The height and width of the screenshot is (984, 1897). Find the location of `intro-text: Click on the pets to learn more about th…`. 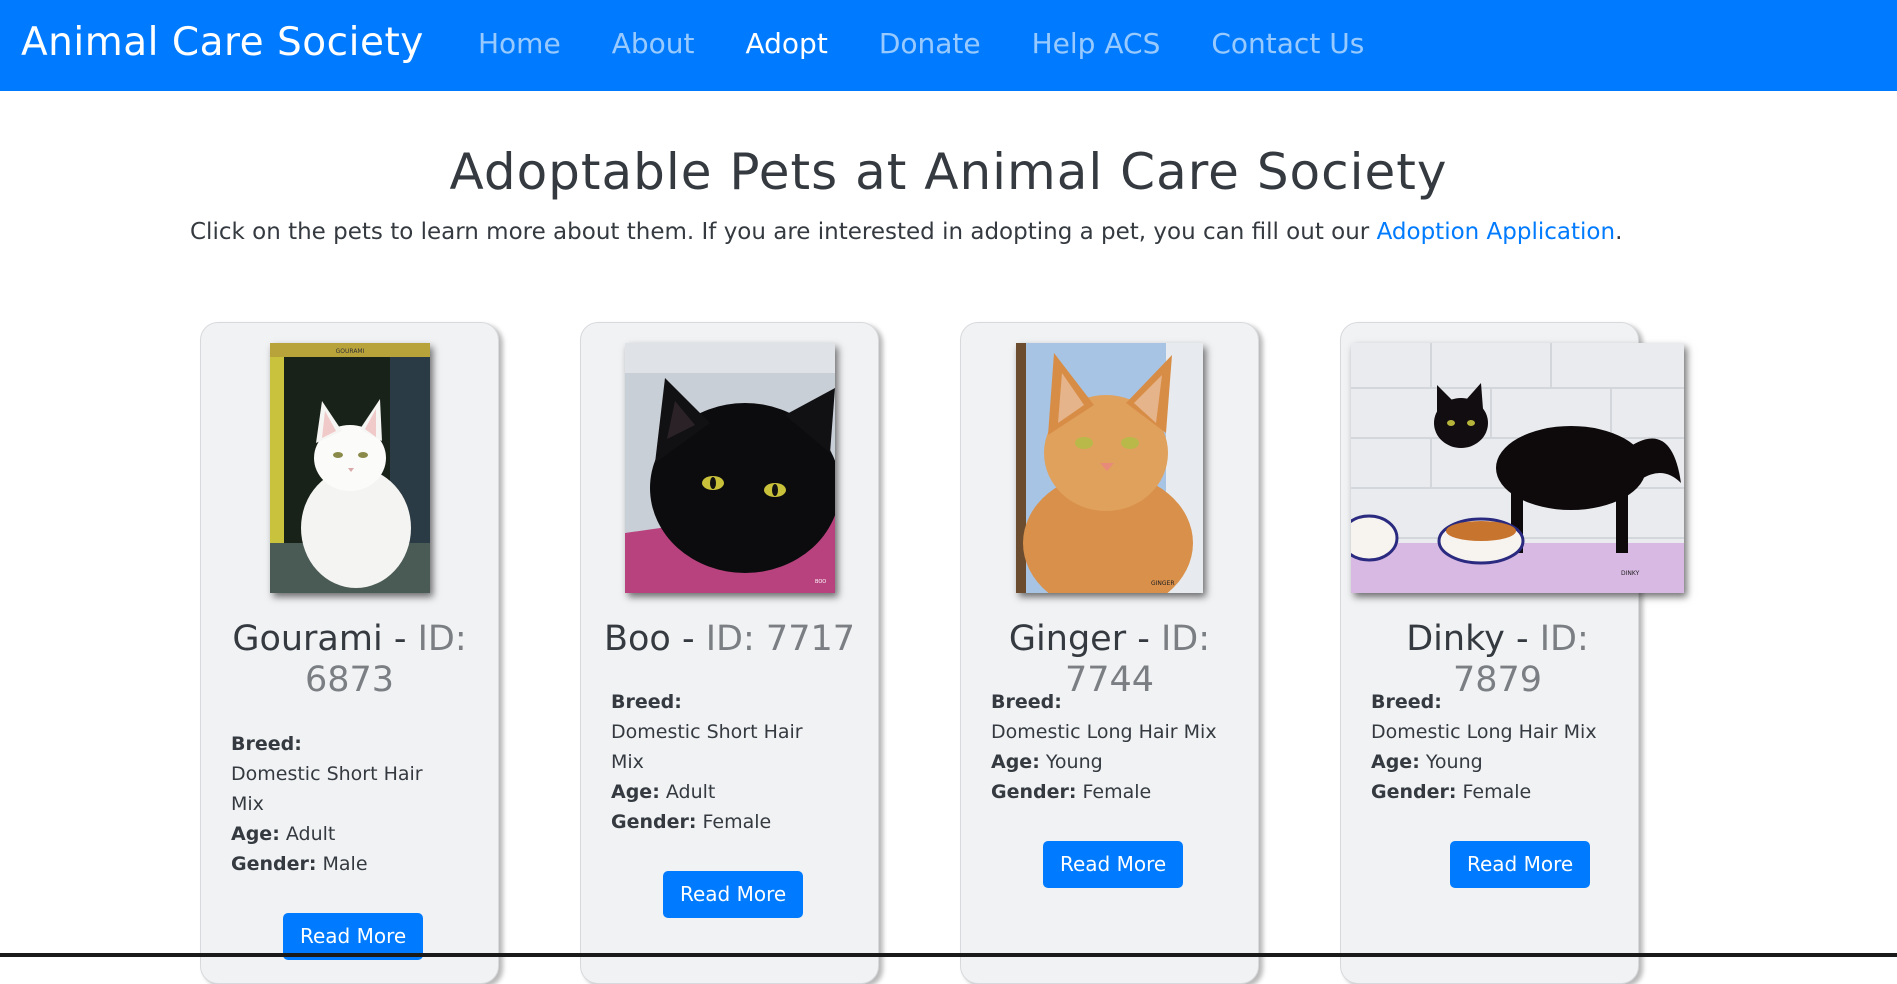

intro-text: Click on the pets to learn more about th… is located at coordinates (906, 232).